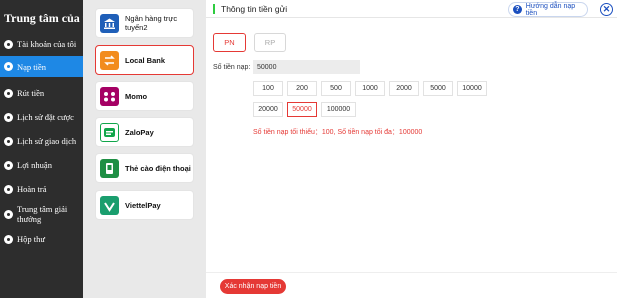 The width and height of the screenshot is (617, 298). What do you see at coordinates (229, 42) in the screenshot?
I see `tab-pn: PN` at bounding box center [229, 42].